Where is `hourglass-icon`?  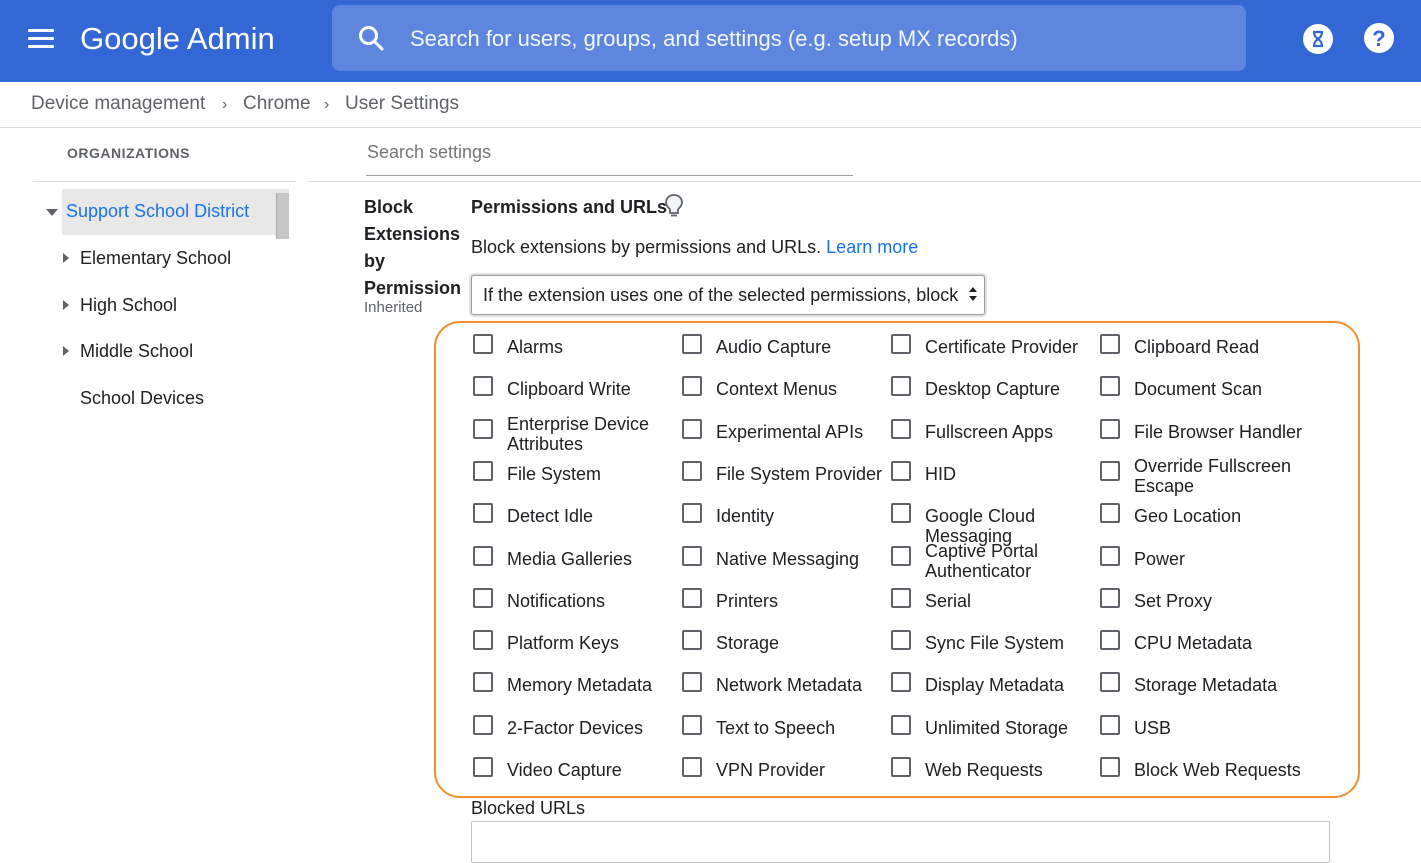
hourglass-icon is located at coordinates (1318, 39).